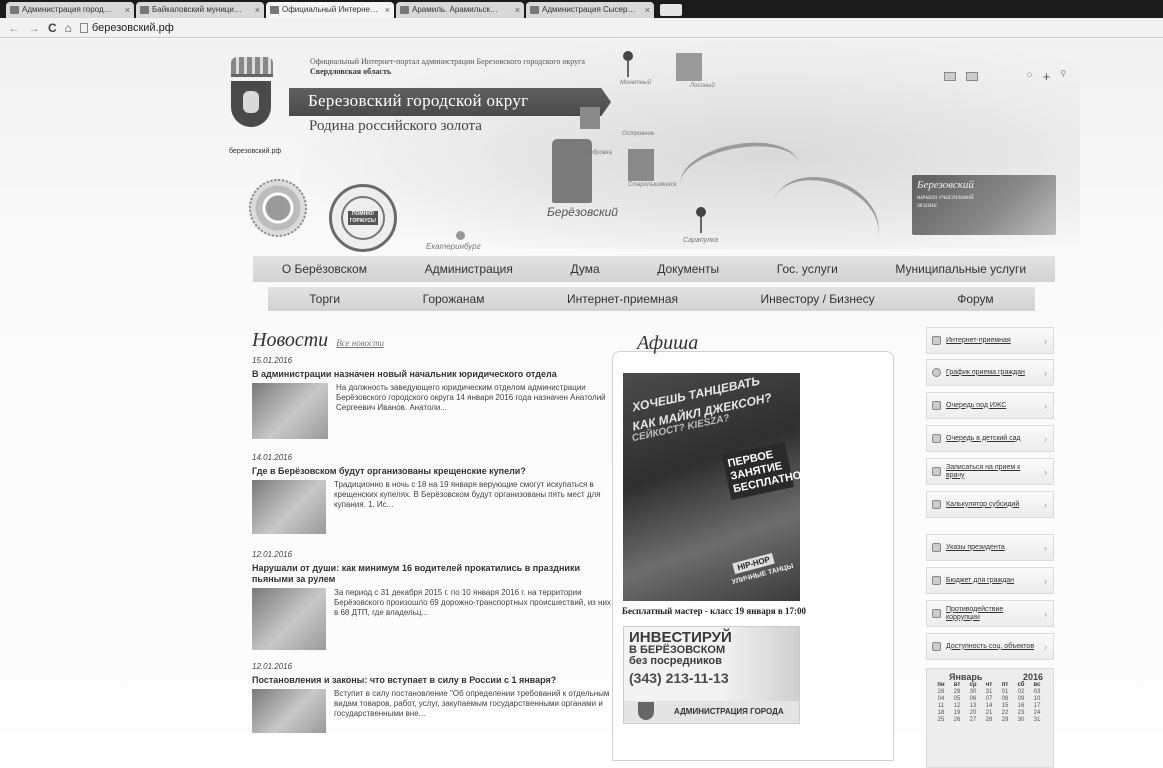  I want to click on sidebar-item-internet-reception: Интернет-приемная ›, so click(990, 340).